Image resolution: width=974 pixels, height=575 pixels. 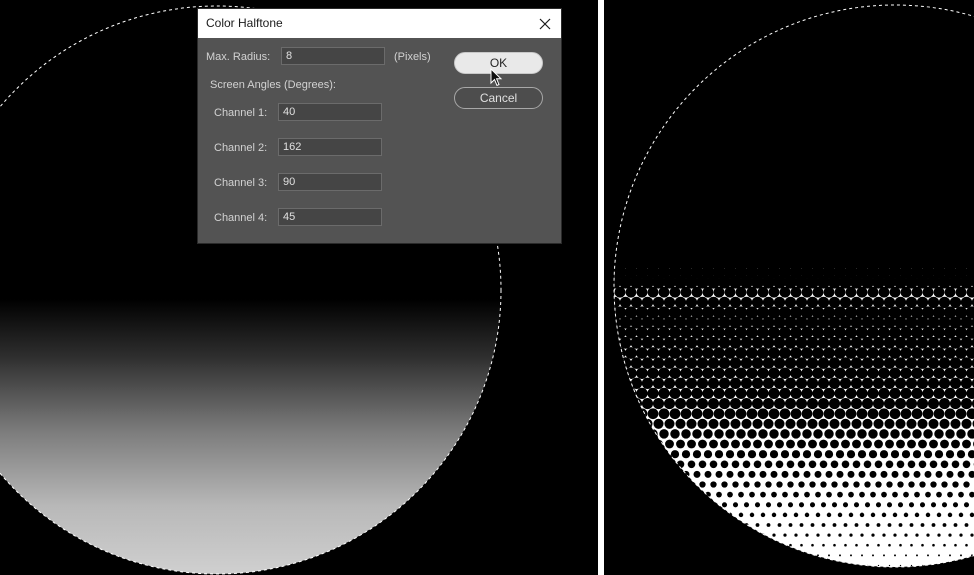 What do you see at coordinates (379, 23) in the screenshot?
I see `dialog-titlebar: Color Halftone` at bounding box center [379, 23].